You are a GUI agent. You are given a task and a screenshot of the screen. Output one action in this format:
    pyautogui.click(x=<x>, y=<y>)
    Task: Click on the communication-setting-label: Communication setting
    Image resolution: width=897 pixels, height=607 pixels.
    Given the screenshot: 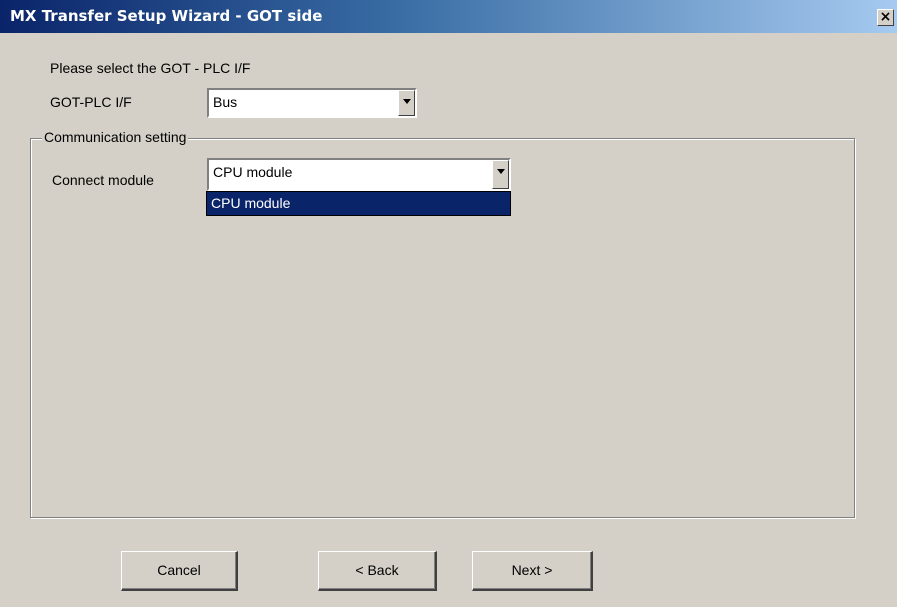 What is the action you would take?
    pyautogui.click(x=115, y=137)
    